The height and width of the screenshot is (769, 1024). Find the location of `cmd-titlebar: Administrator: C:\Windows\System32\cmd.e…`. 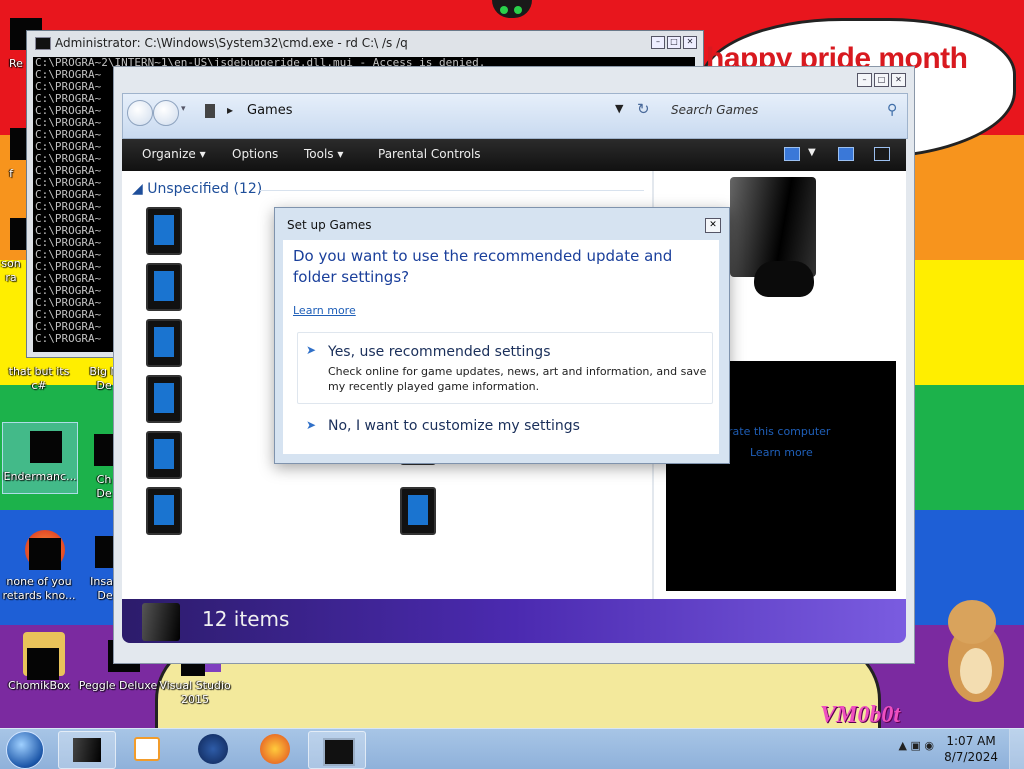

cmd-titlebar: Administrator: C:\Windows\System32\cmd.e… is located at coordinates (365, 43).